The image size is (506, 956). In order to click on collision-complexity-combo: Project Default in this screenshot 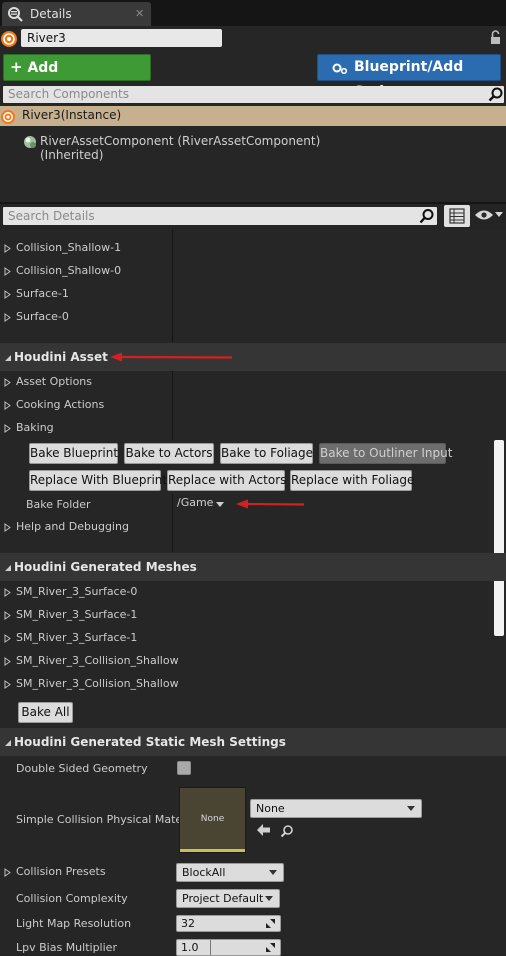, I will do `click(228, 898)`.